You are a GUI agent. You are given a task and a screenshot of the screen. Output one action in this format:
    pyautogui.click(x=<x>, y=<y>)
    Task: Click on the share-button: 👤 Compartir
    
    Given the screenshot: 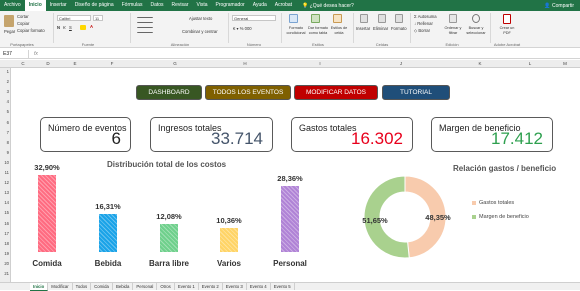 What is the action you would take?
    pyautogui.click(x=562, y=6)
    